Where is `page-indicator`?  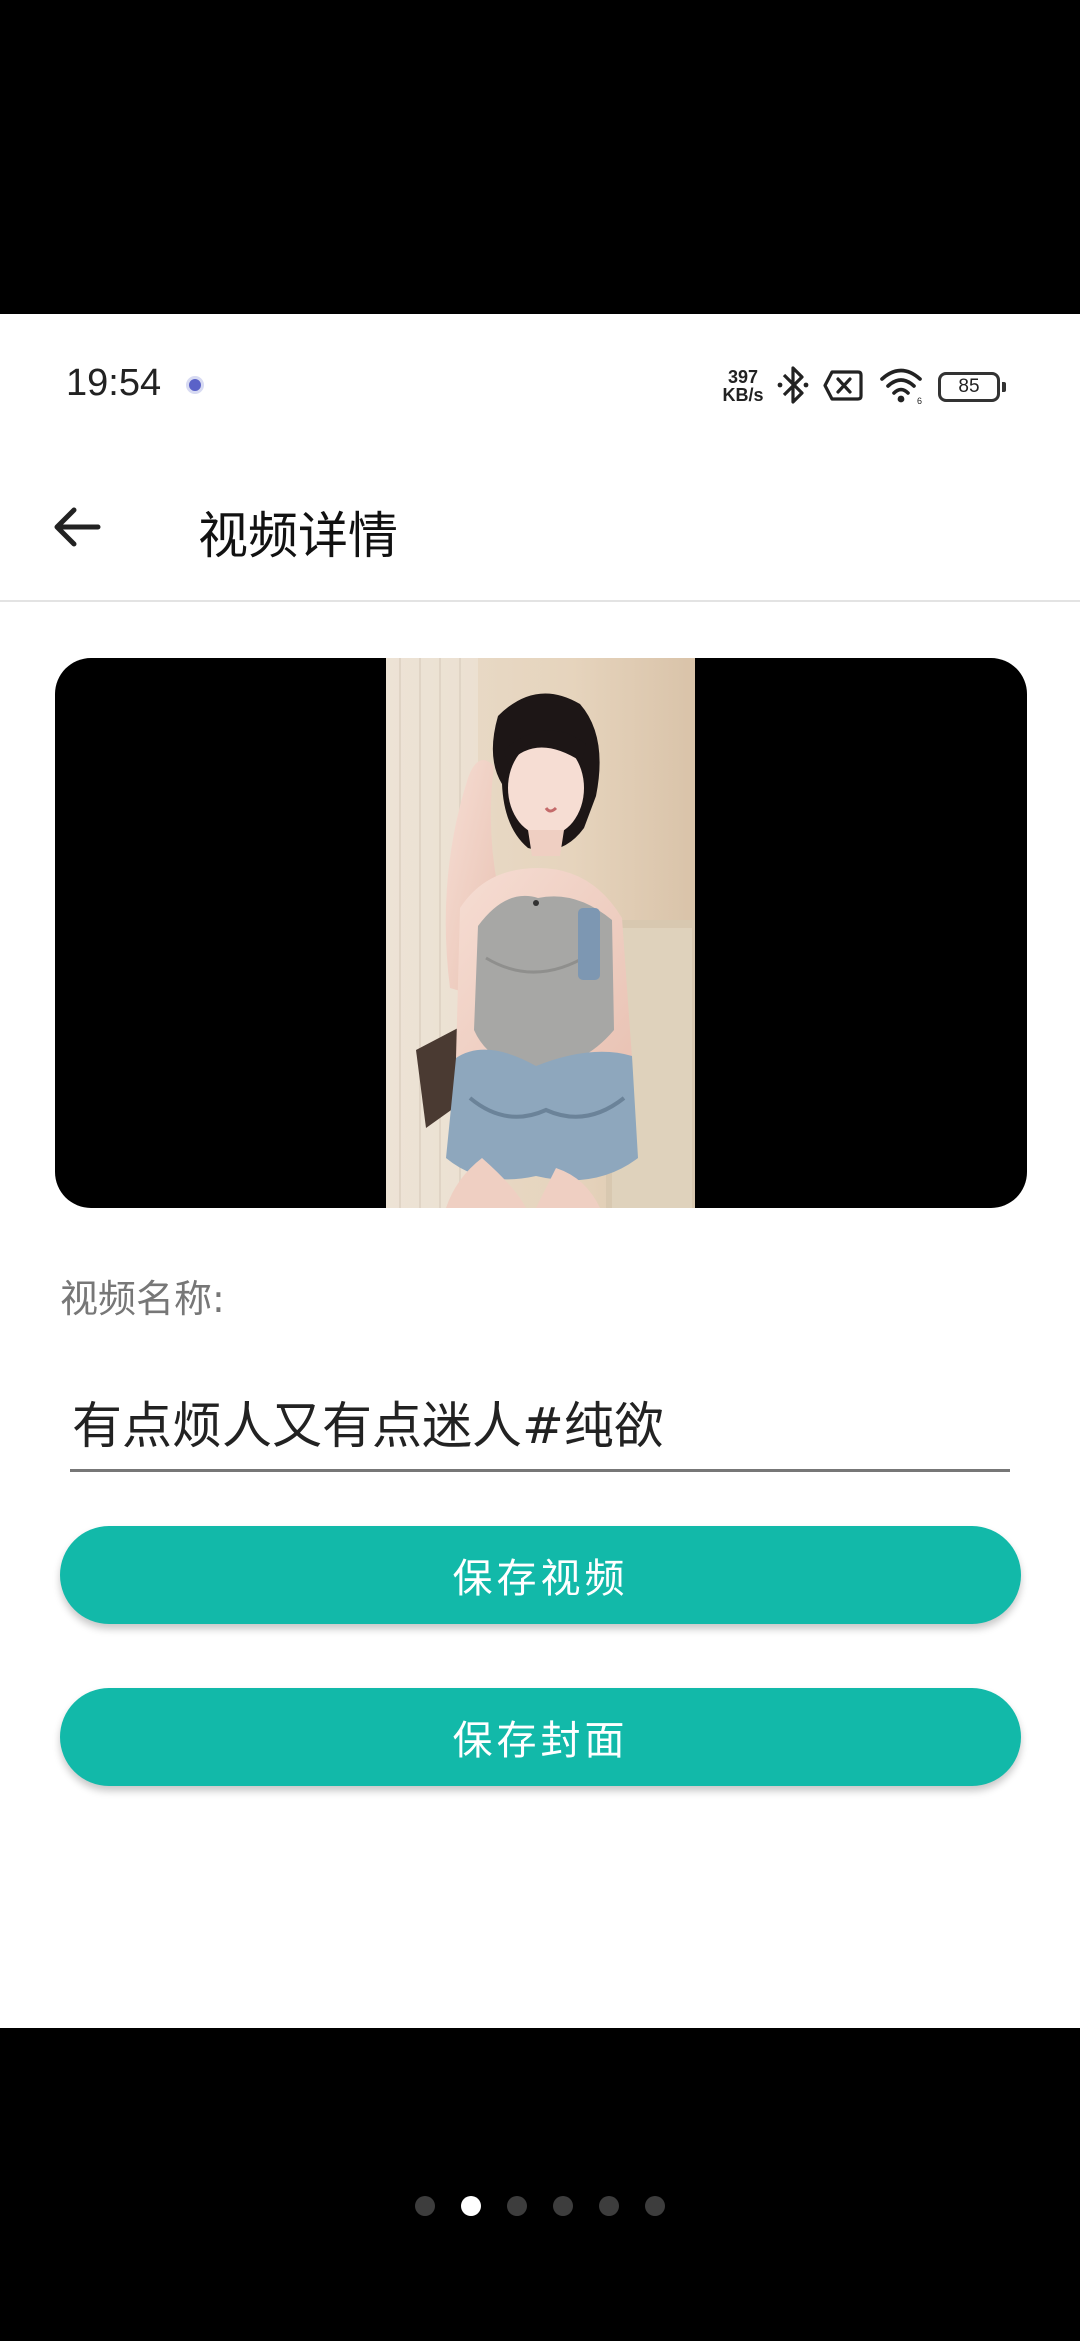 page-indicator is located at coordinates (540, 2206).